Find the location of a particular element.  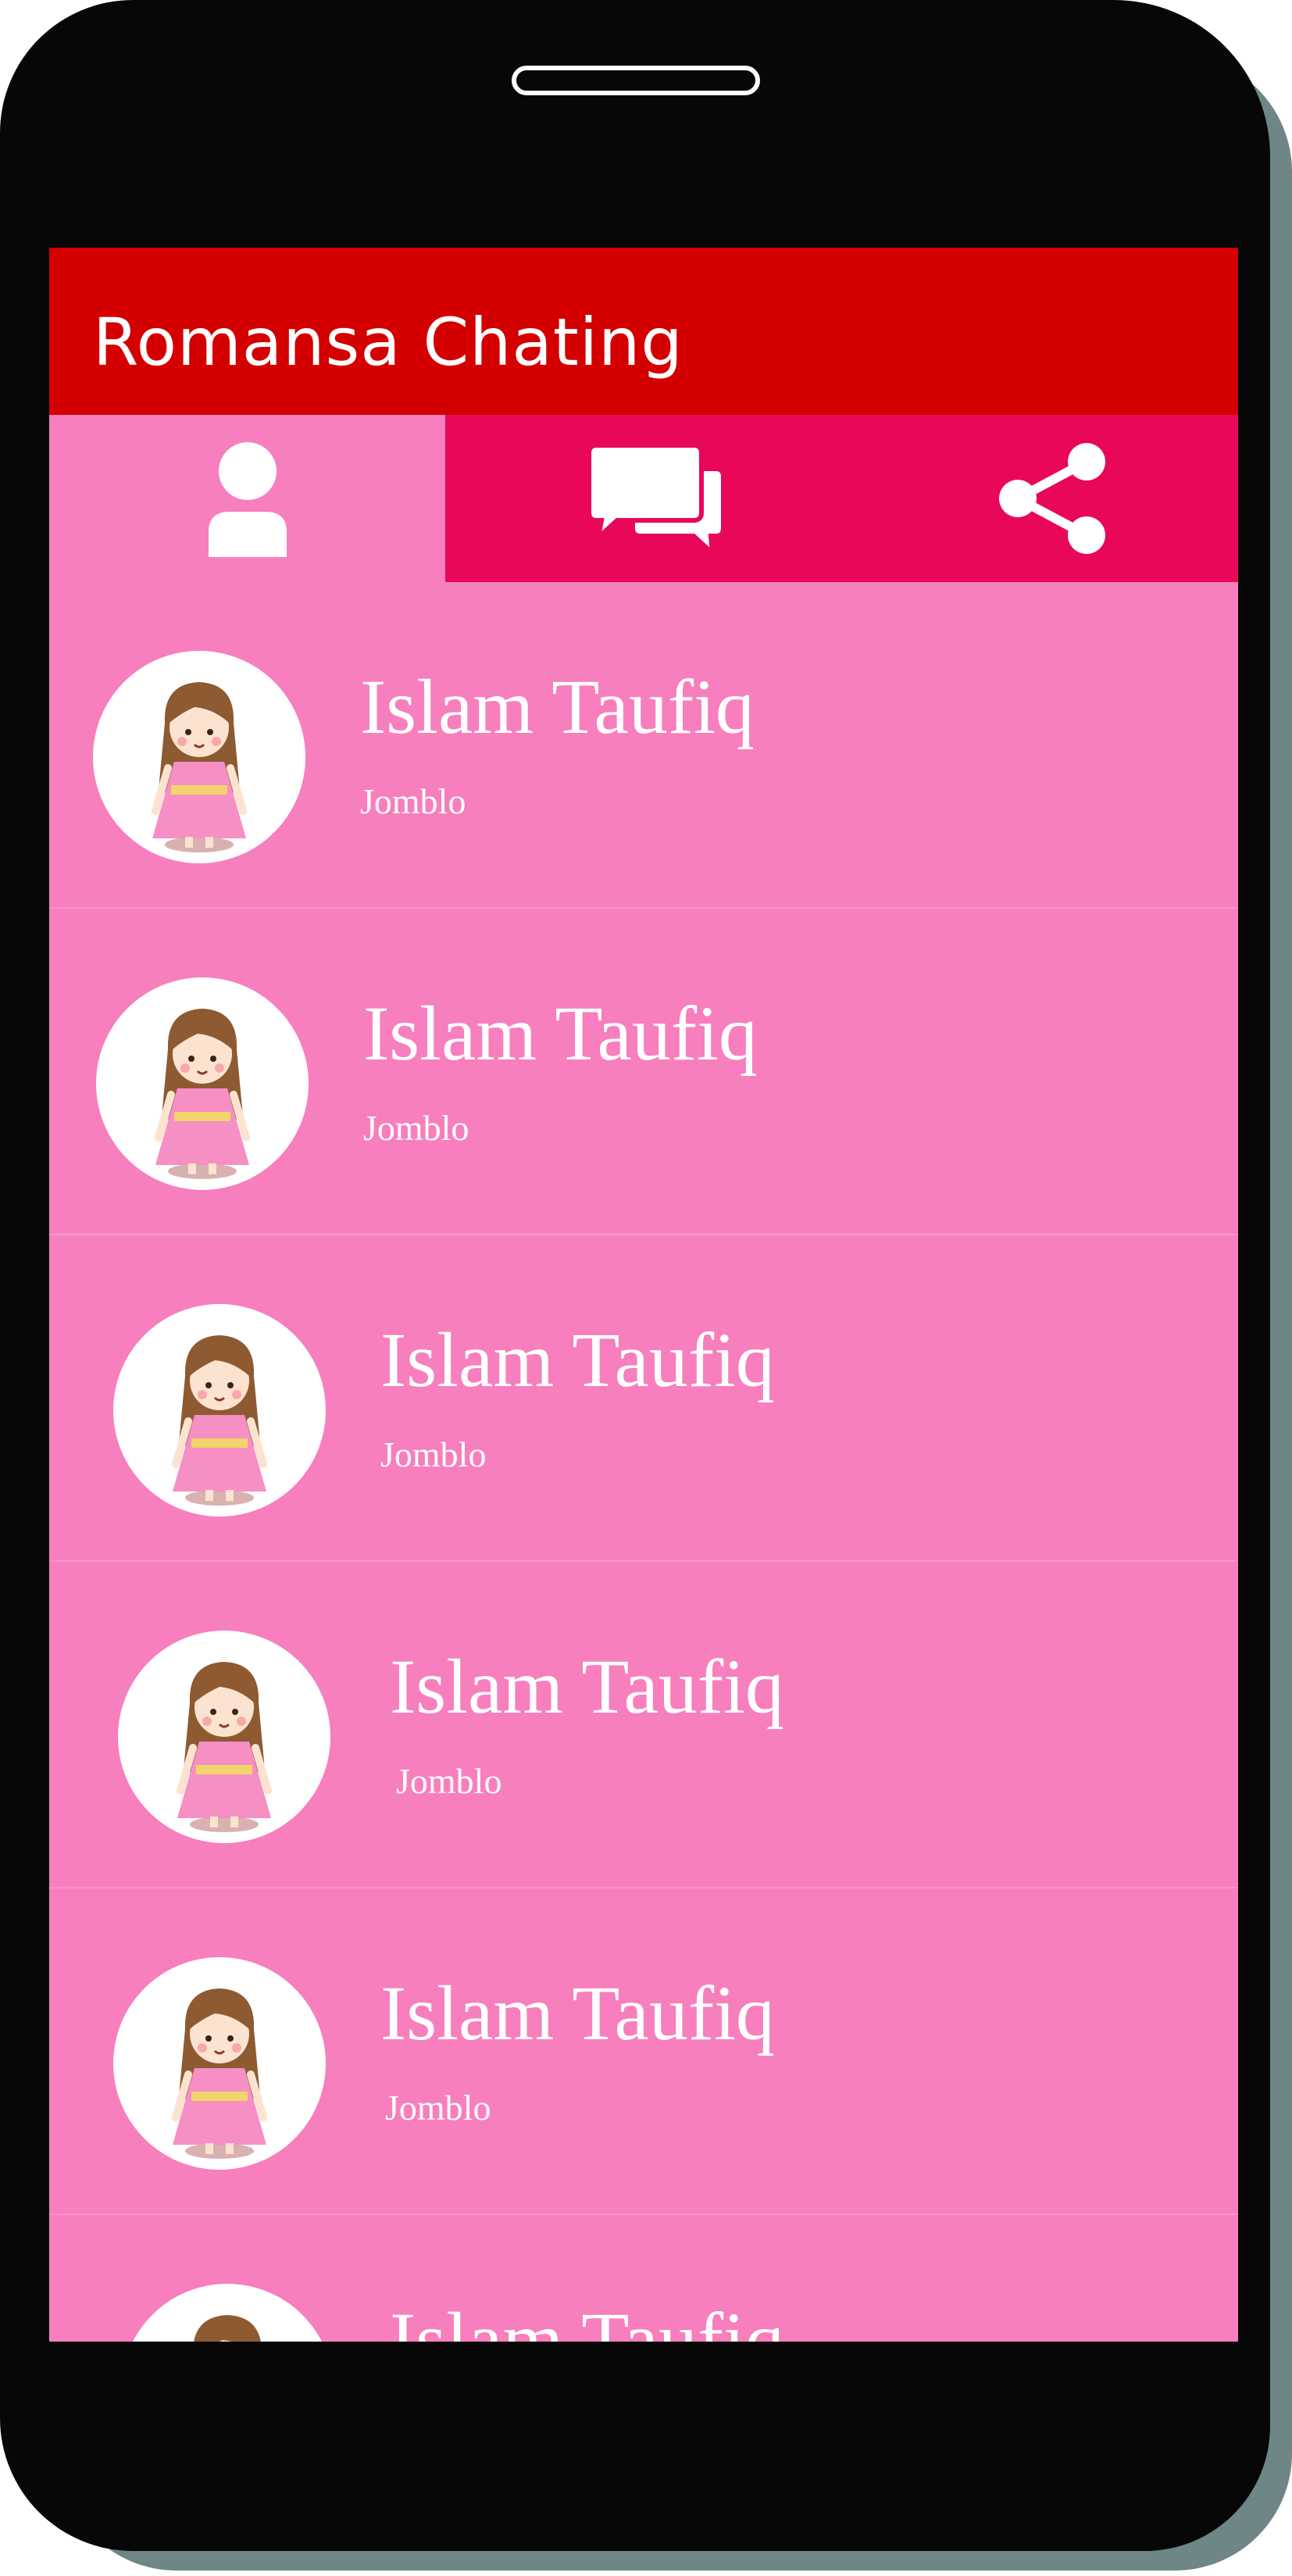

chat-bubbles-icon is located at coordinates (656, 499).